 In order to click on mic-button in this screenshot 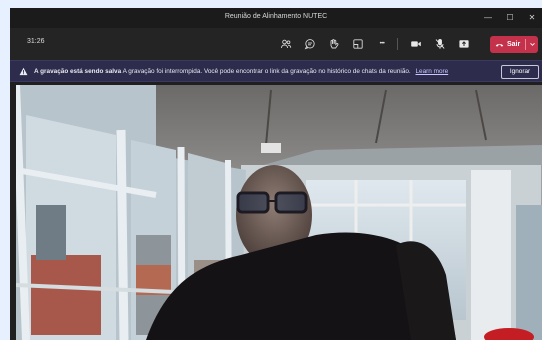, I will do `click(440, 44)`.